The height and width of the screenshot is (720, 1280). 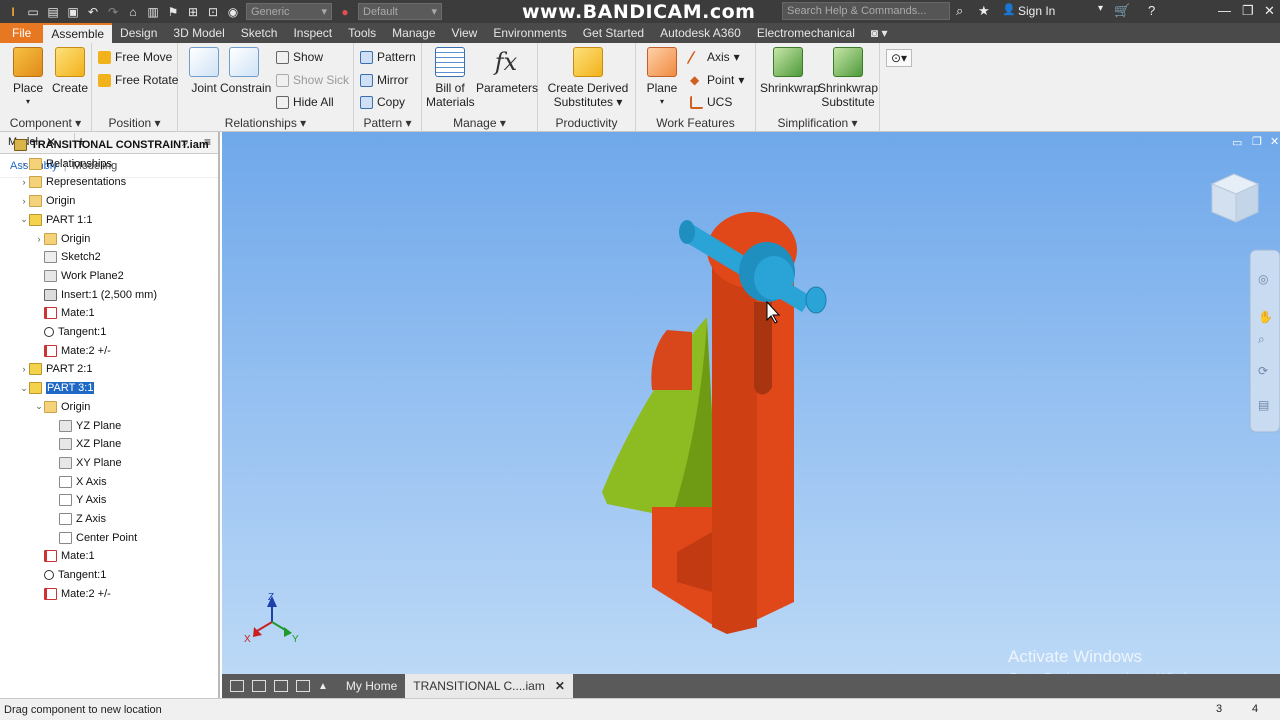 What do you see at coordinates (106, 145) in the screenshot?
I see `tree-item: TRANSITIONAL CONSTRAINT.iam` at bounding box center [106, 145].